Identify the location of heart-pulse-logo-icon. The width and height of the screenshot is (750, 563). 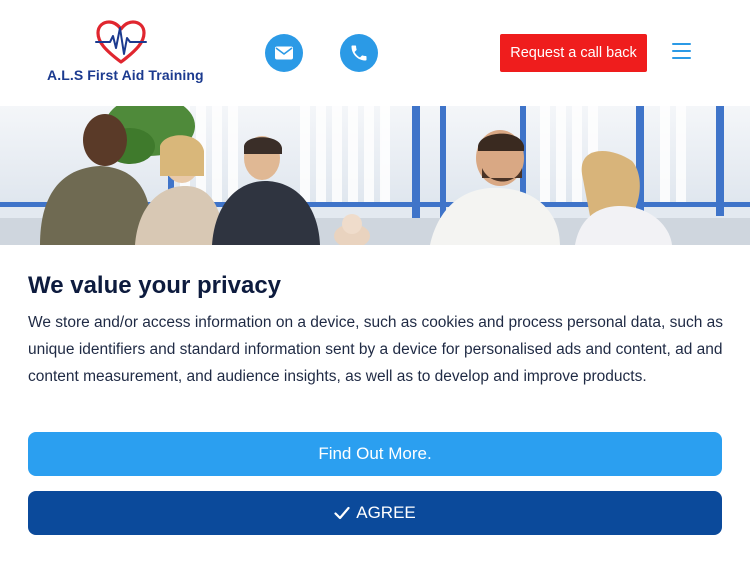
(121, 42).